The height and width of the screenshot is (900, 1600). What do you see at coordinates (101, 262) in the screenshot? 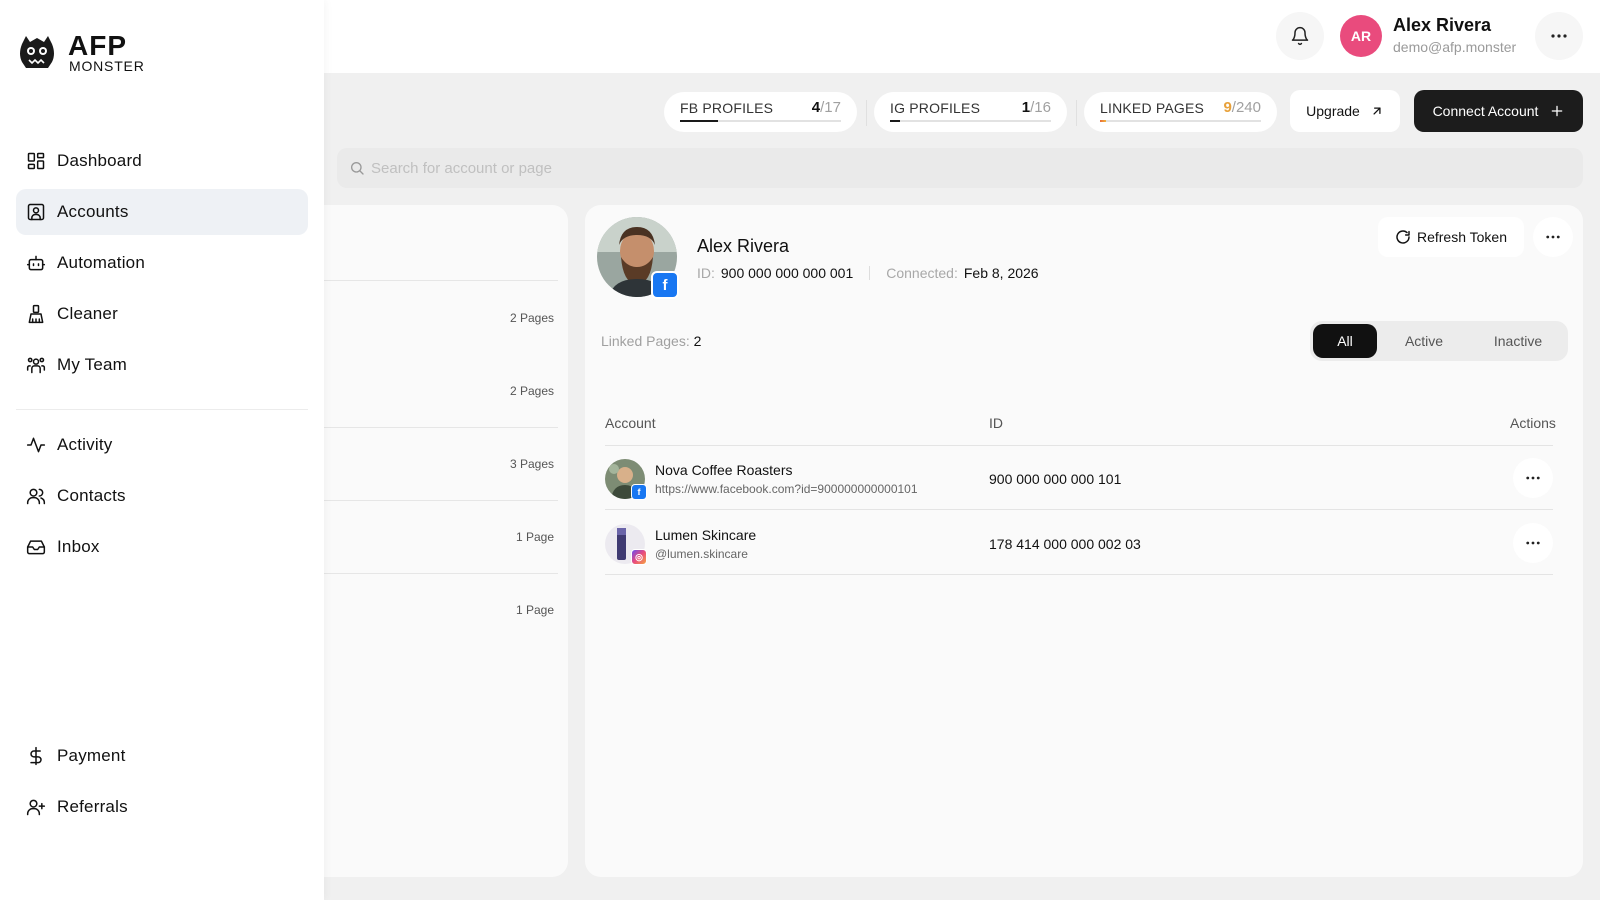
I see `sidebar-item-label: Automation` at bounding box center [101, 262].